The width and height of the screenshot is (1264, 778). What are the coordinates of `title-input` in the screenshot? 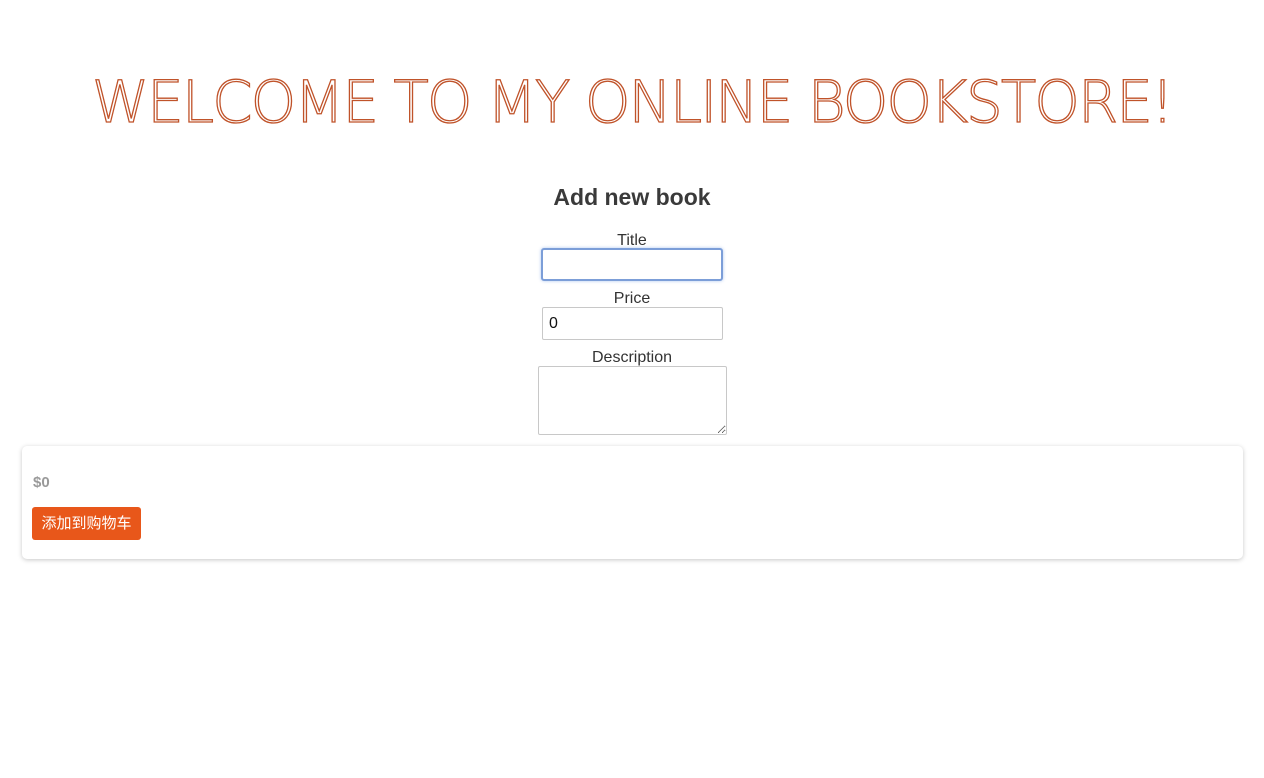 It's located at (632, 264).